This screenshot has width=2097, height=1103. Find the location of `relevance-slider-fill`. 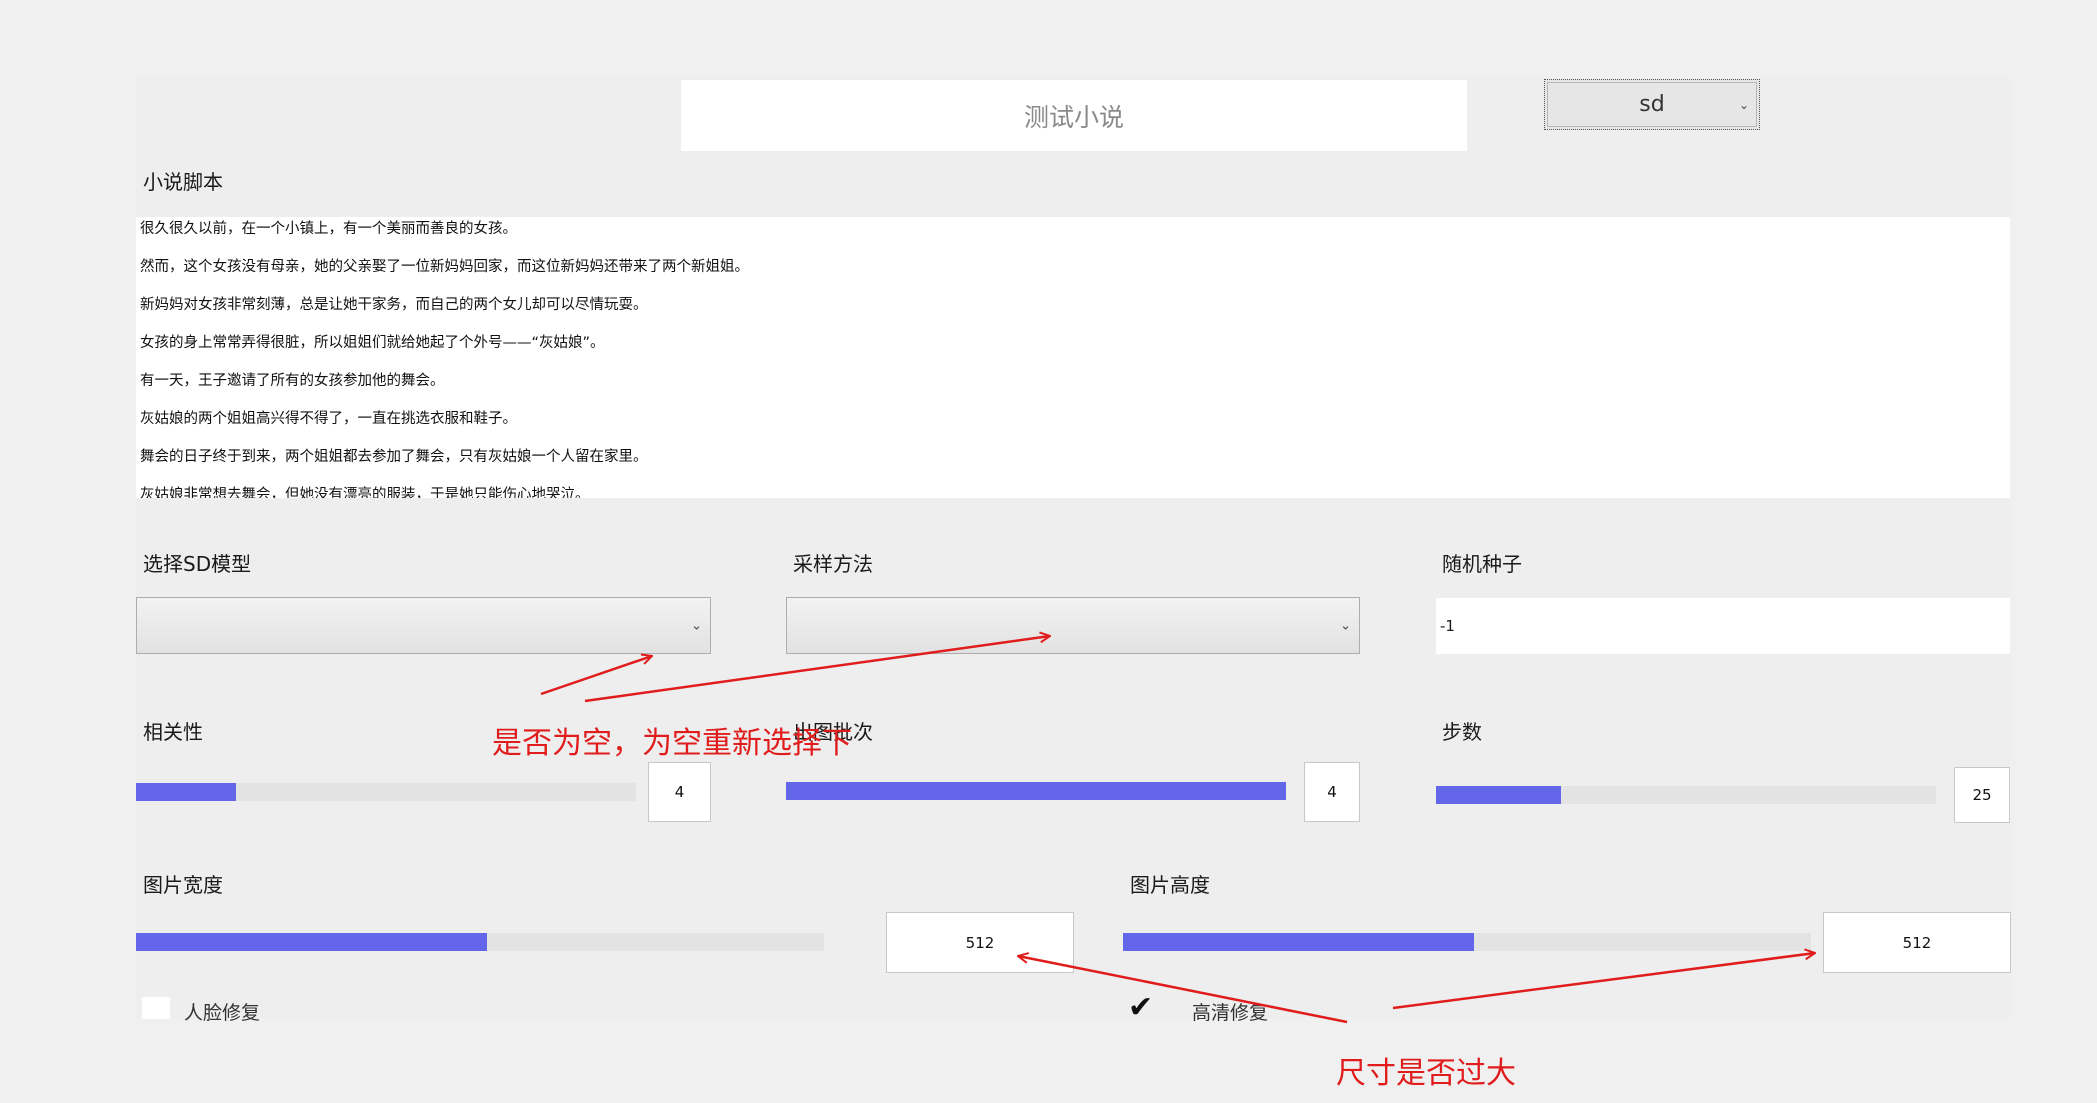

relevance-slider-fill is located at coordinates (186, 792).